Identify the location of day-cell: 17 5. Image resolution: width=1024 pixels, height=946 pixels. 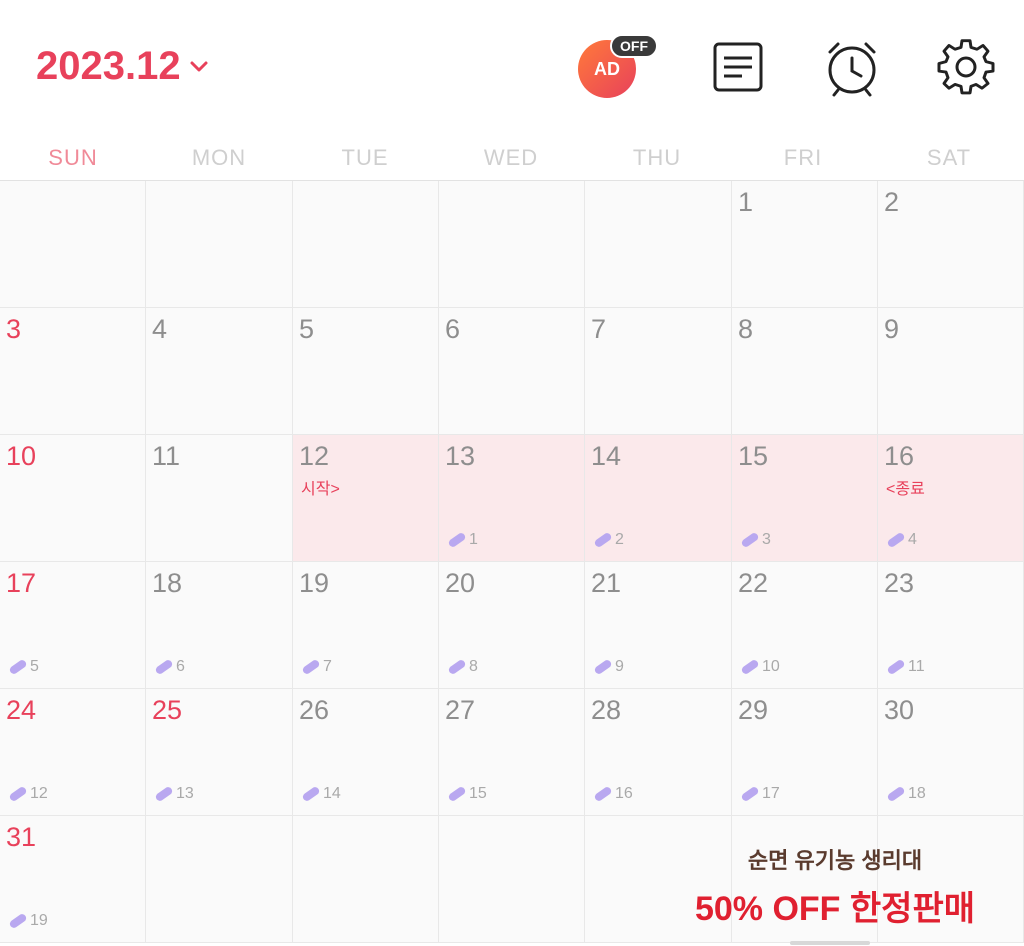
(73, 625).